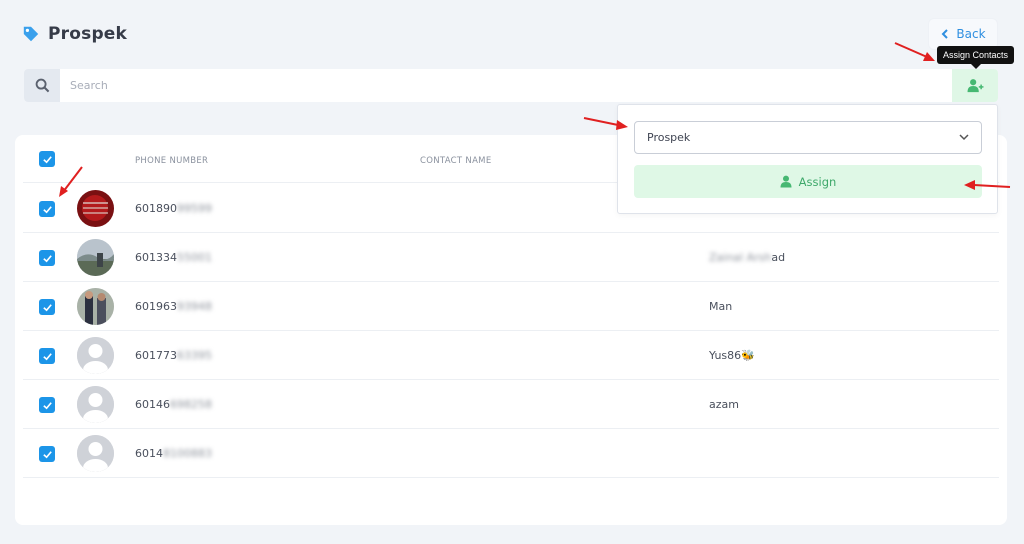 The height and width of the screenshot is (544, 1024). Describe the element at coordinates (31, 34) in the screenshot. I see `tag-icon` at that location.